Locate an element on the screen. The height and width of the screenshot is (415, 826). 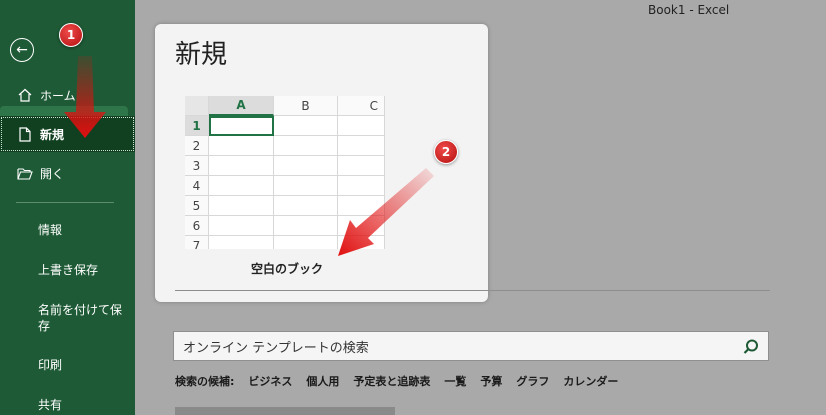
step-badge-1: 1 is located at coordinates (71, 35).